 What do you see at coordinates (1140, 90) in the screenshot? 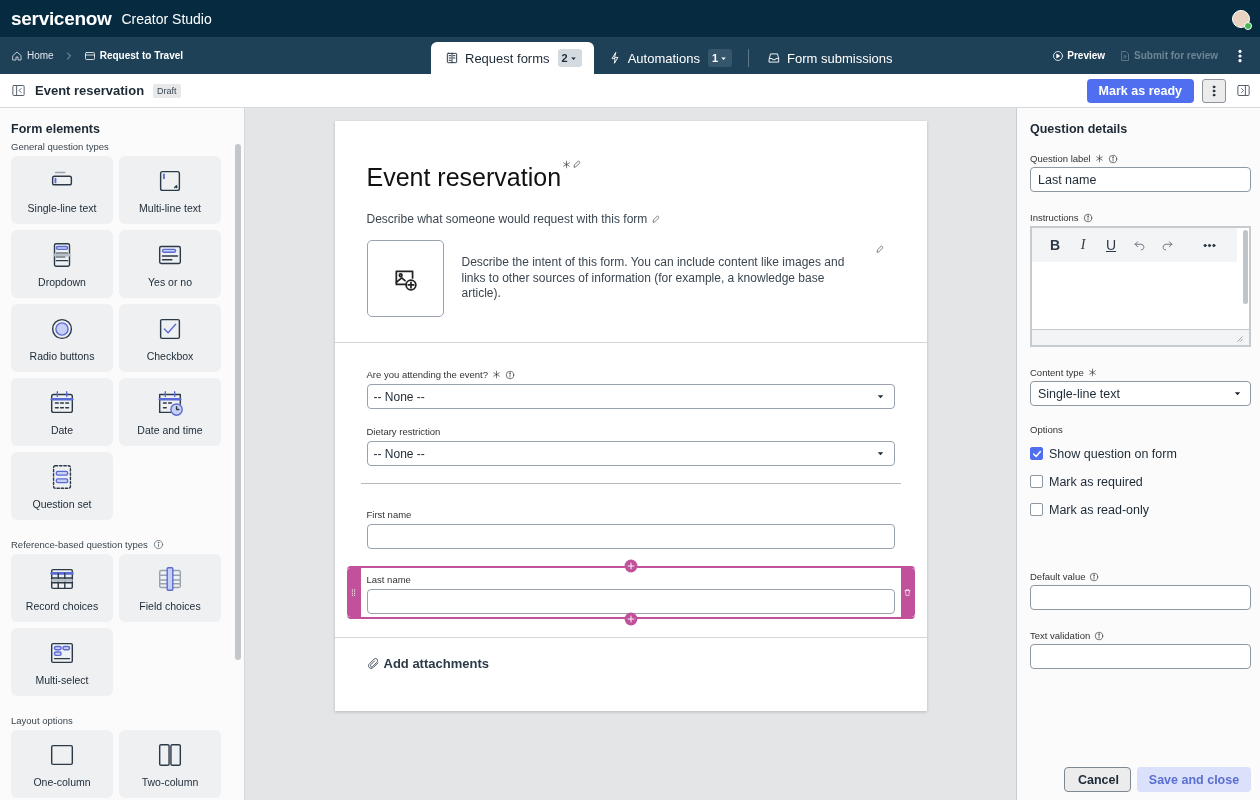
I see `mark-ready-button: Mark as ready` at bounding box center [1140, 90].